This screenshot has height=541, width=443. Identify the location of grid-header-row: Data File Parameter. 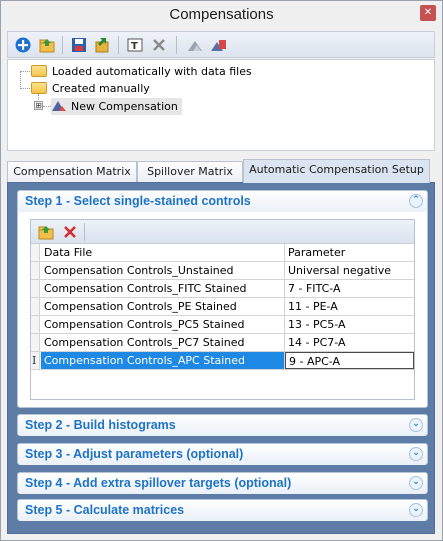
(222, 253).